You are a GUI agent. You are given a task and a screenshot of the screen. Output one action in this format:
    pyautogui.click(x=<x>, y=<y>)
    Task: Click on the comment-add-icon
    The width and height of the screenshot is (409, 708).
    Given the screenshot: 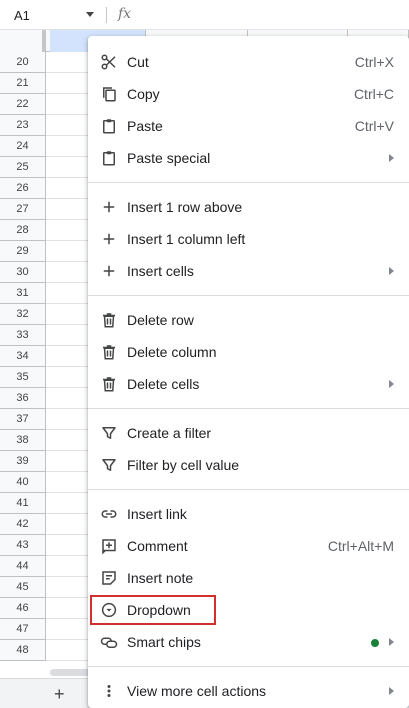 What is the action you would take?
    pyautogui.click(x=109, y=546)
    